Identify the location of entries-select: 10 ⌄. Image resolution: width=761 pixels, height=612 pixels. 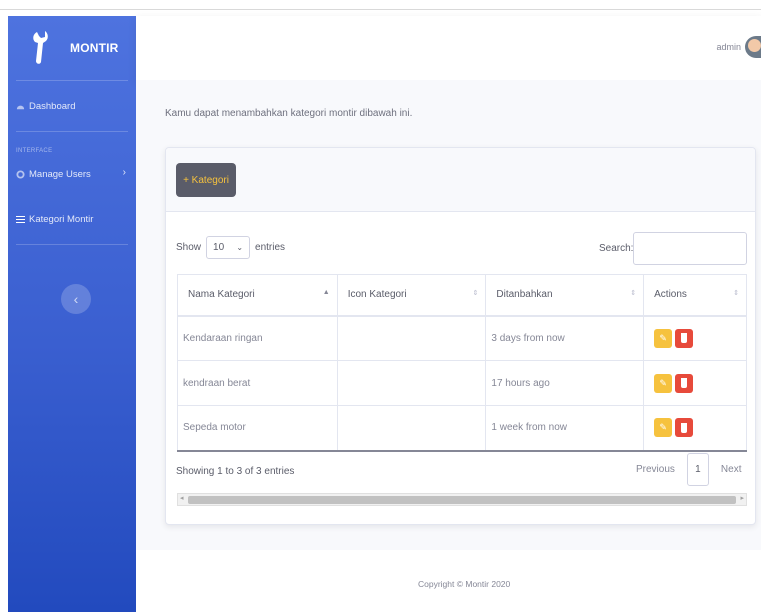
(228, 247).